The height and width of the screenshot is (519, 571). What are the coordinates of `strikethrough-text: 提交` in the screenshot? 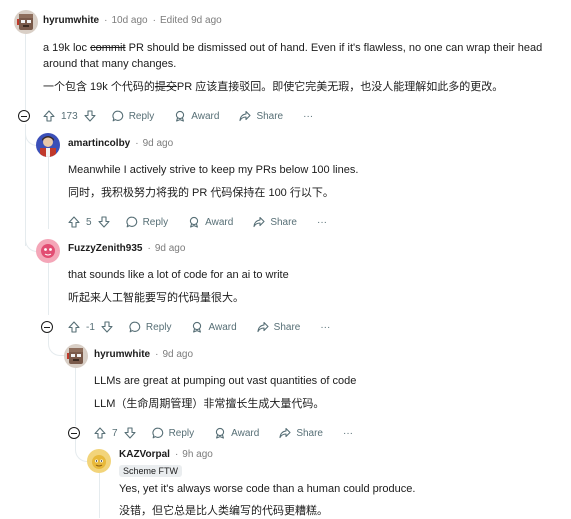 It's located at (165, 87).